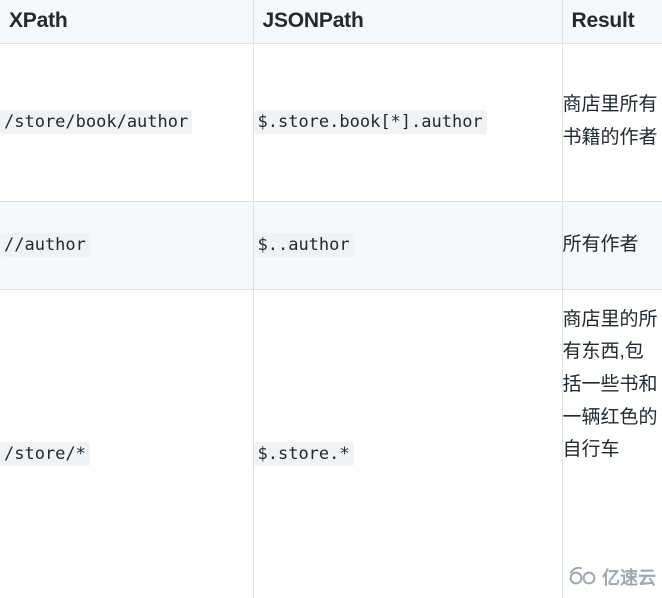 The image size is (662, 598). I want to click on cell-jsonpath: $..author, so click(408, 245).